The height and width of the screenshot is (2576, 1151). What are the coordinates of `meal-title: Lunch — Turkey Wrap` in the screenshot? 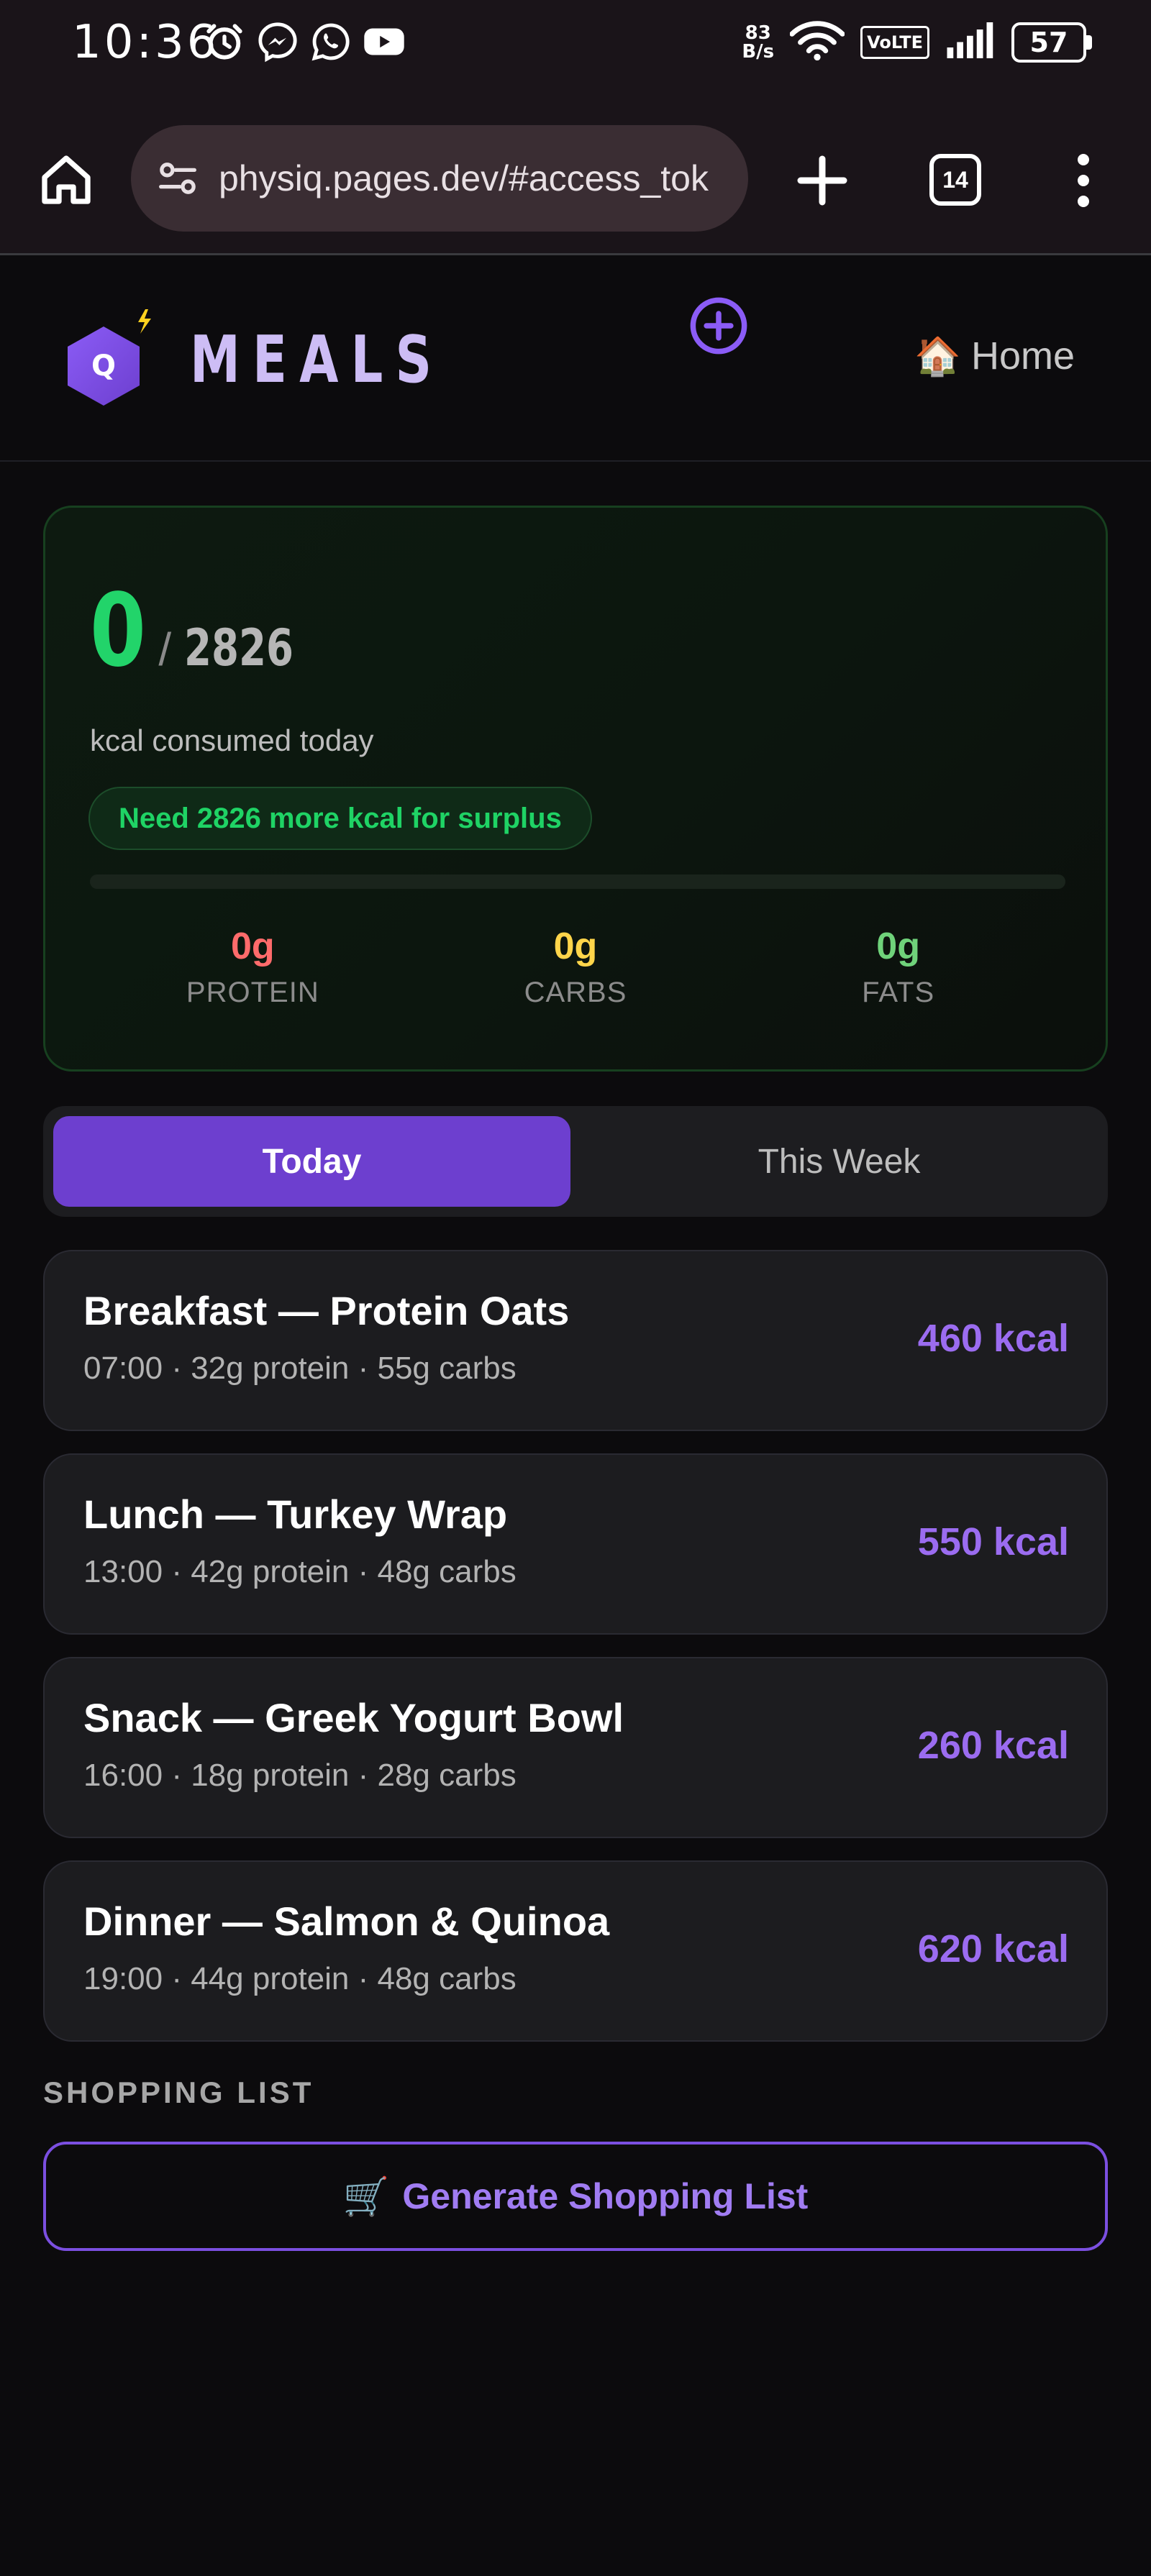 It's located at (295, 1514).